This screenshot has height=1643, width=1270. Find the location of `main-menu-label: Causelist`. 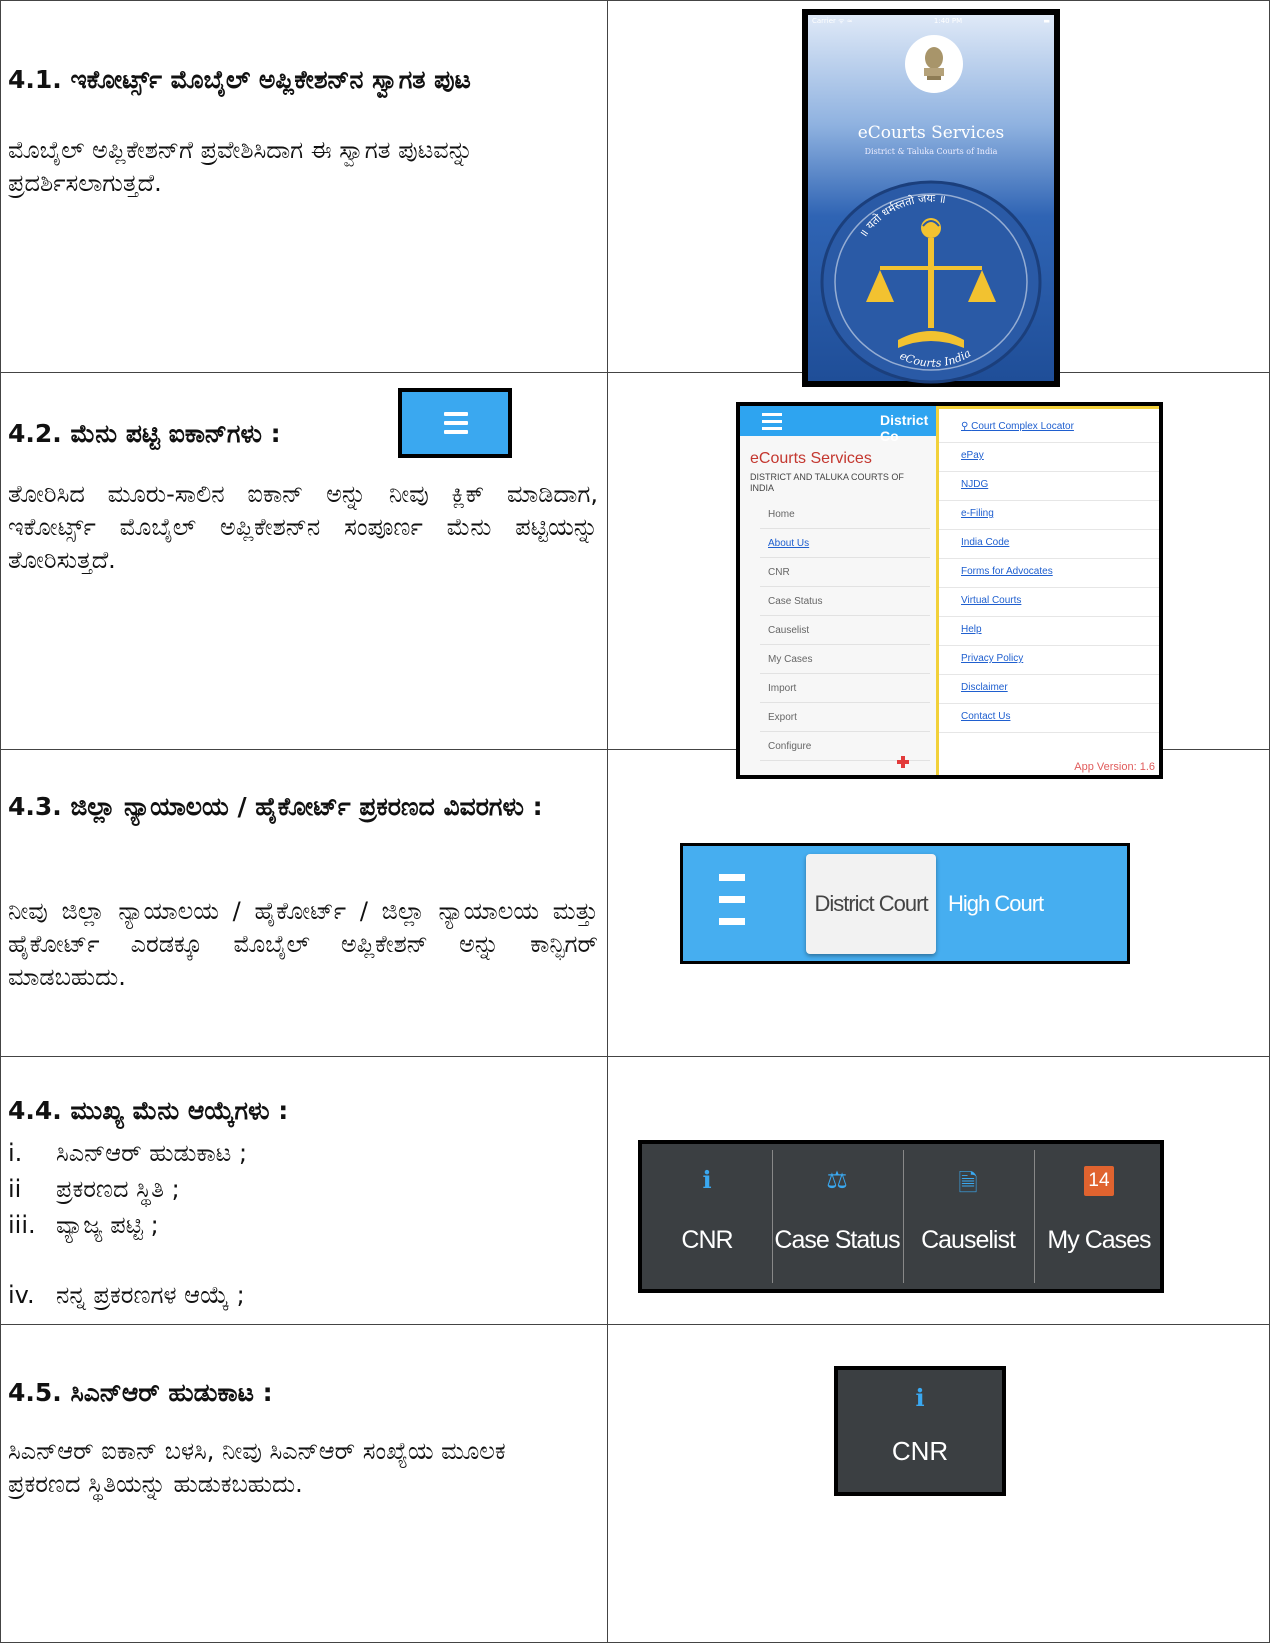

main-menu-label: Causelist is located at coordinates (968, 1240).